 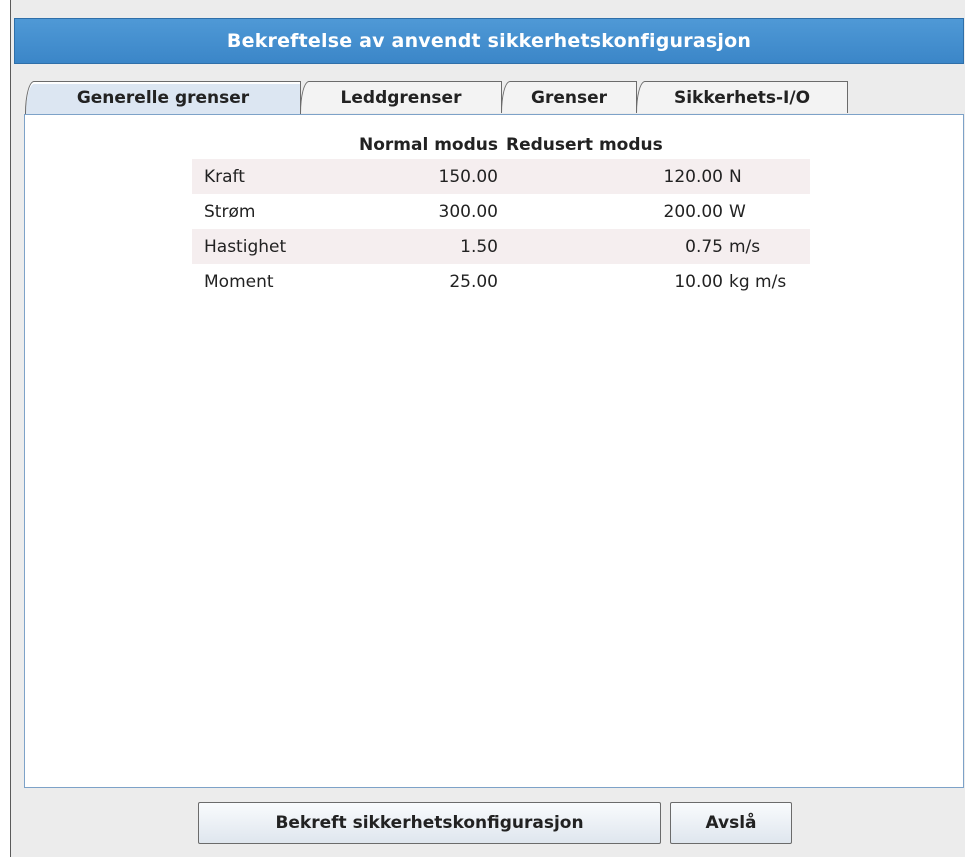 What do you see at coordinates (479, 246) in the screenshot?
I see `normal-value: 1.50` at bounding box center [479, 246].